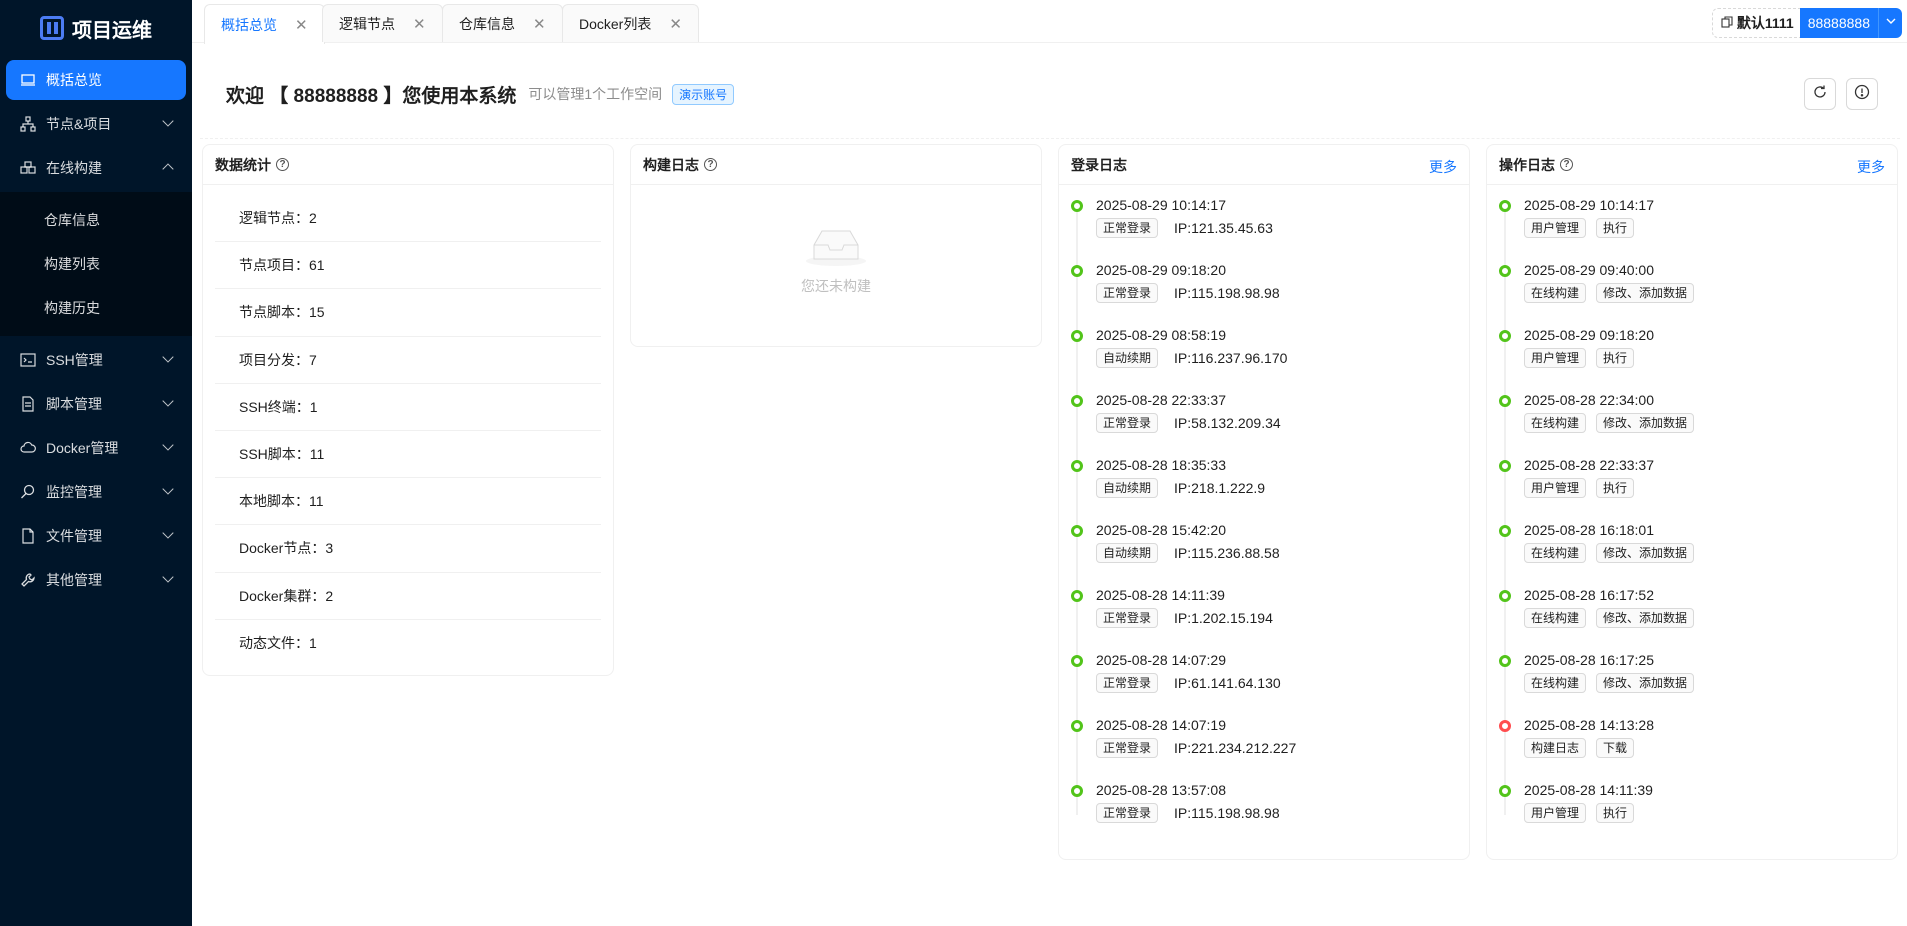  Describe the element at coordinates (1615, 813) in the screenshot. I see `action-tag: 执行` at that location.